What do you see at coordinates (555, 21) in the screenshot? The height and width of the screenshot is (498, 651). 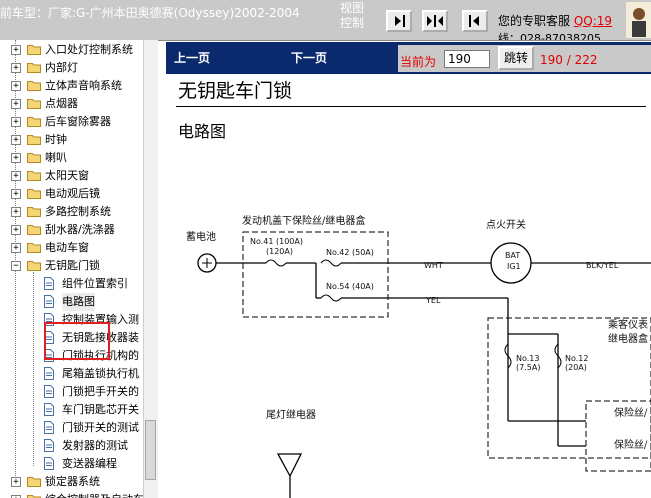 I see `customer-service: 您的专职客服 QQ:19` at bounding box center [555, 21].